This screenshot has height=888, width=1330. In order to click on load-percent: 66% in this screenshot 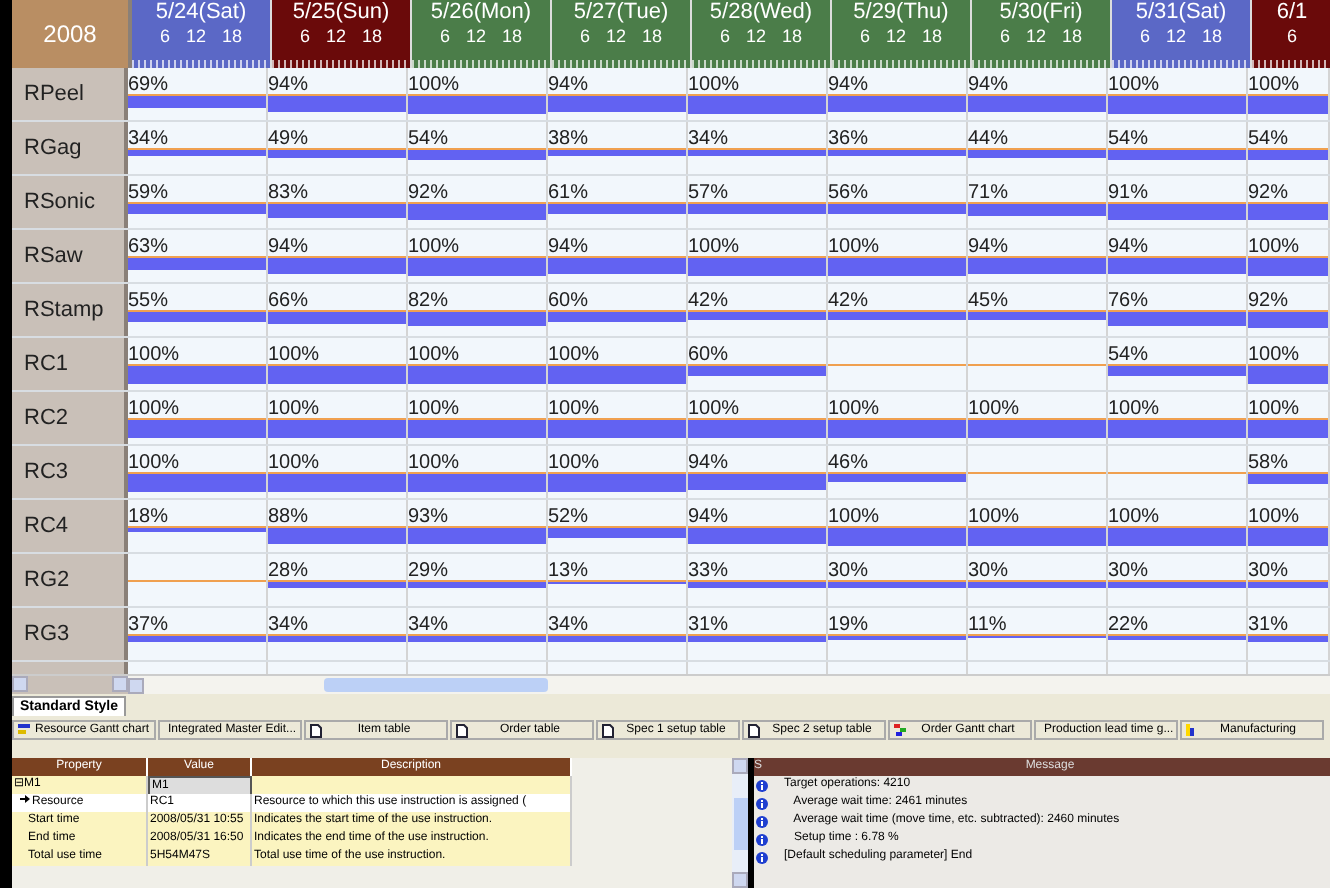, I will do `click(288, 301)`.